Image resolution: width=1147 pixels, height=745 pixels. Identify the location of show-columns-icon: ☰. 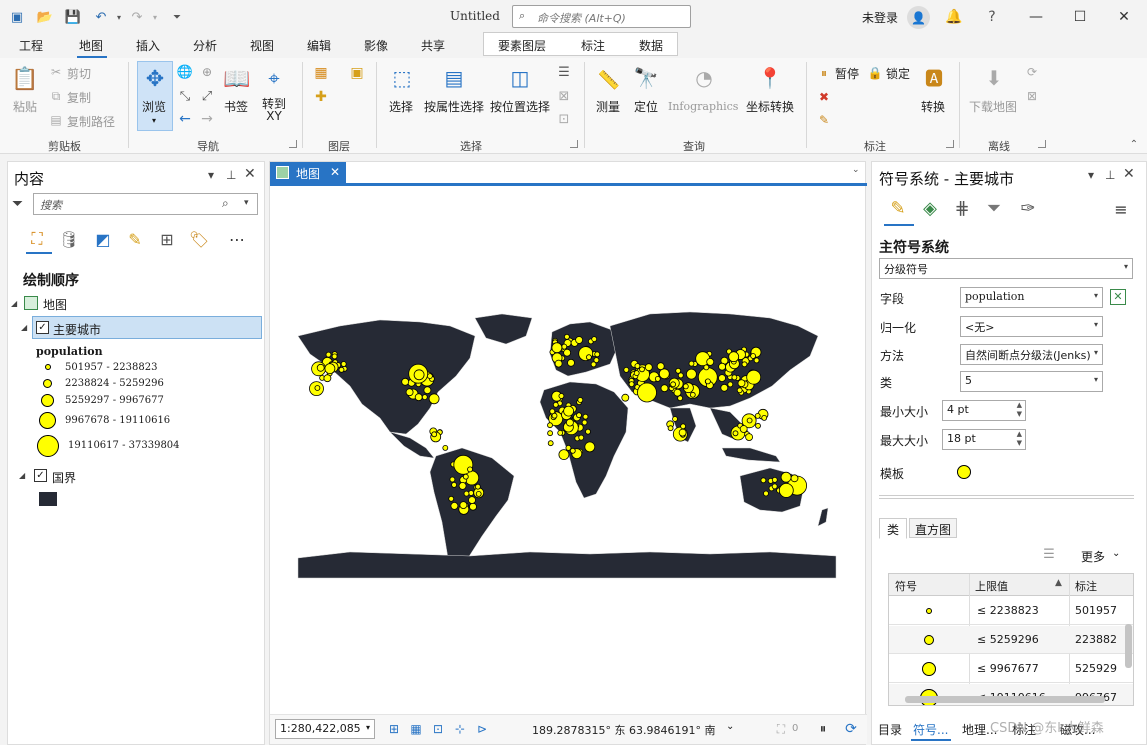
(1049, 554).